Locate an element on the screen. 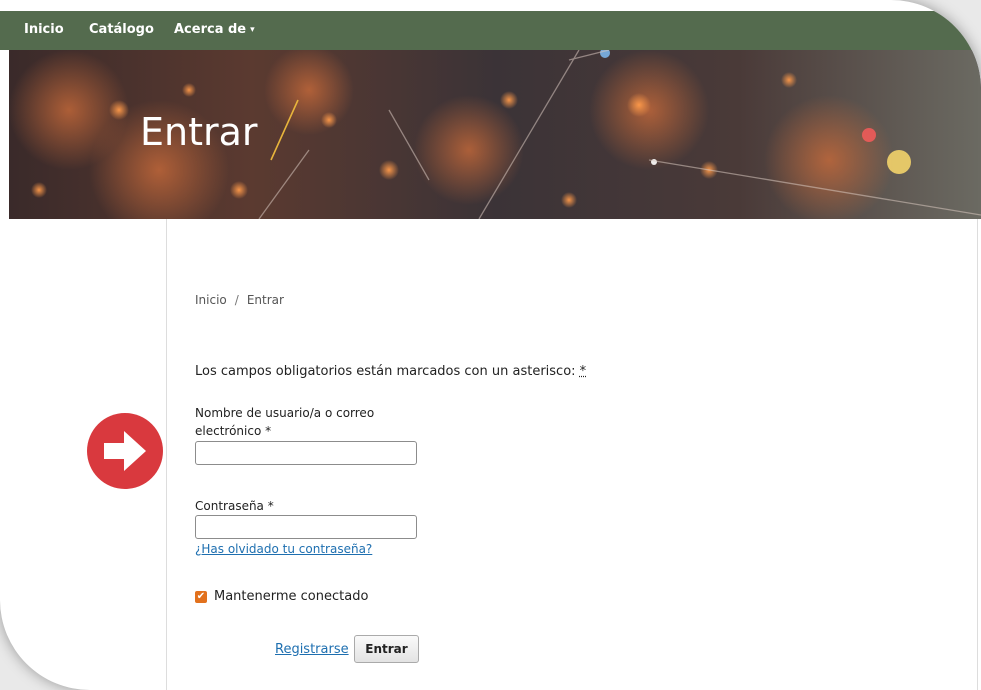  nav-item-catalogo: Catálogo is located at coordinates (121, 29).